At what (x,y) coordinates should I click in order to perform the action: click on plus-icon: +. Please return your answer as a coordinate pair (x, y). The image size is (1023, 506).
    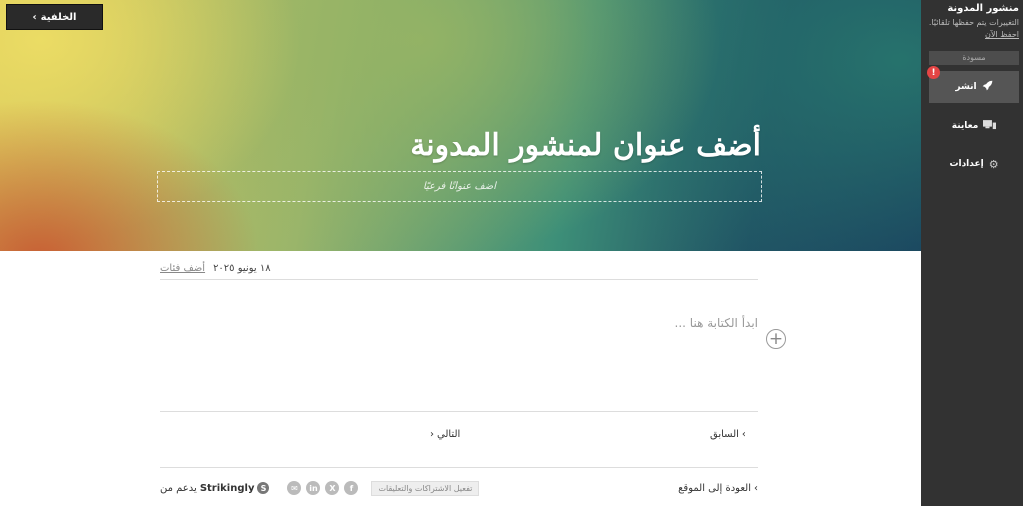
    Looking at the image, I should click on (776, 338).